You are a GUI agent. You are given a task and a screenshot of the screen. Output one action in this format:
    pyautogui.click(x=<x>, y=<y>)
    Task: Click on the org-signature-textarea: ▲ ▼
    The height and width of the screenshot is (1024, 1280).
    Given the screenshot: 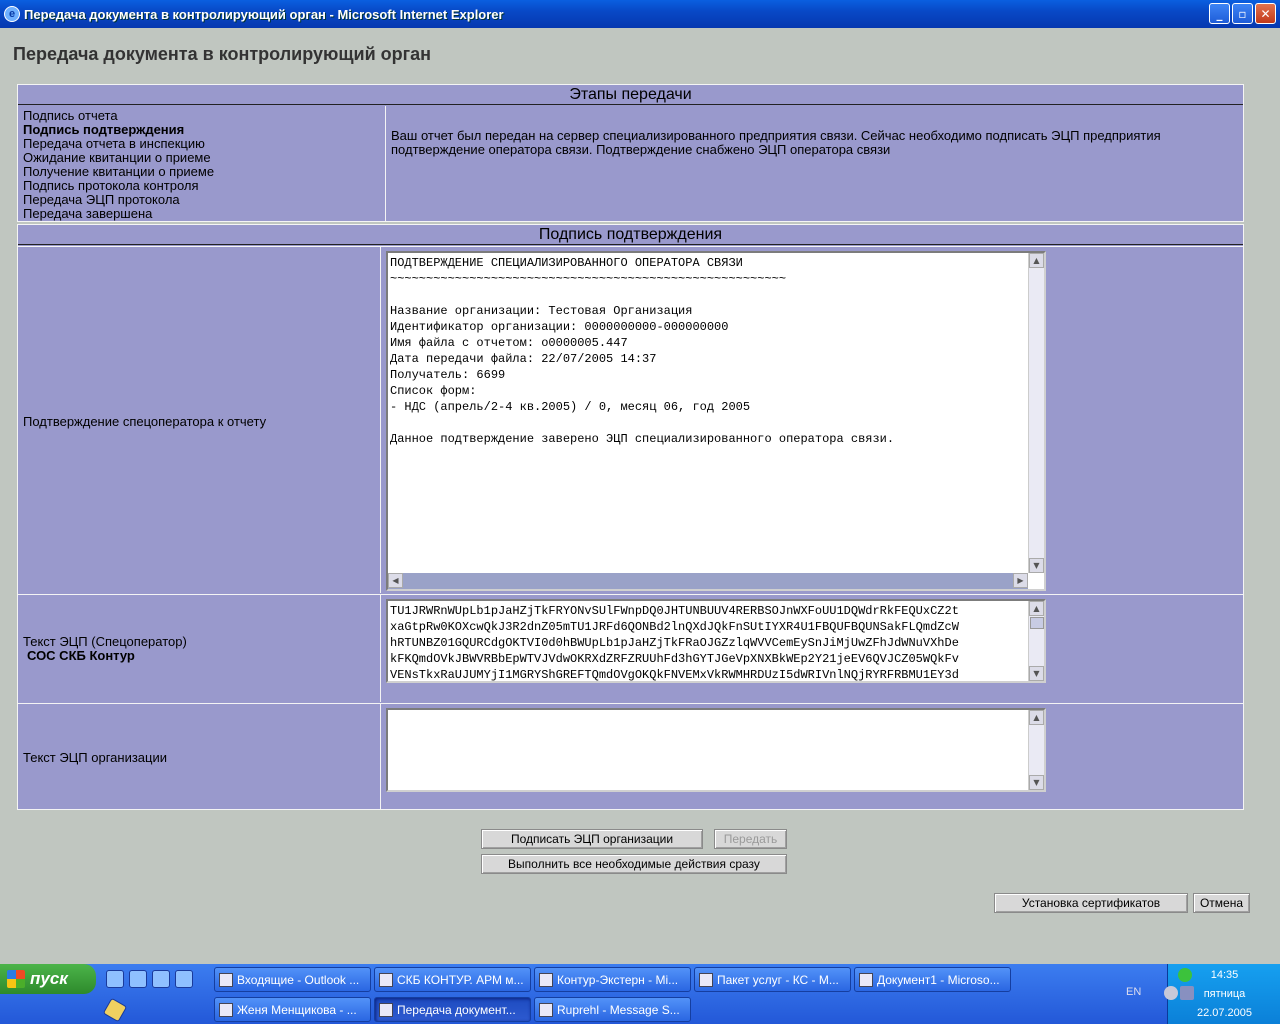 What is the action you would take?
    pyautogui.click(x=716, y=750)
    